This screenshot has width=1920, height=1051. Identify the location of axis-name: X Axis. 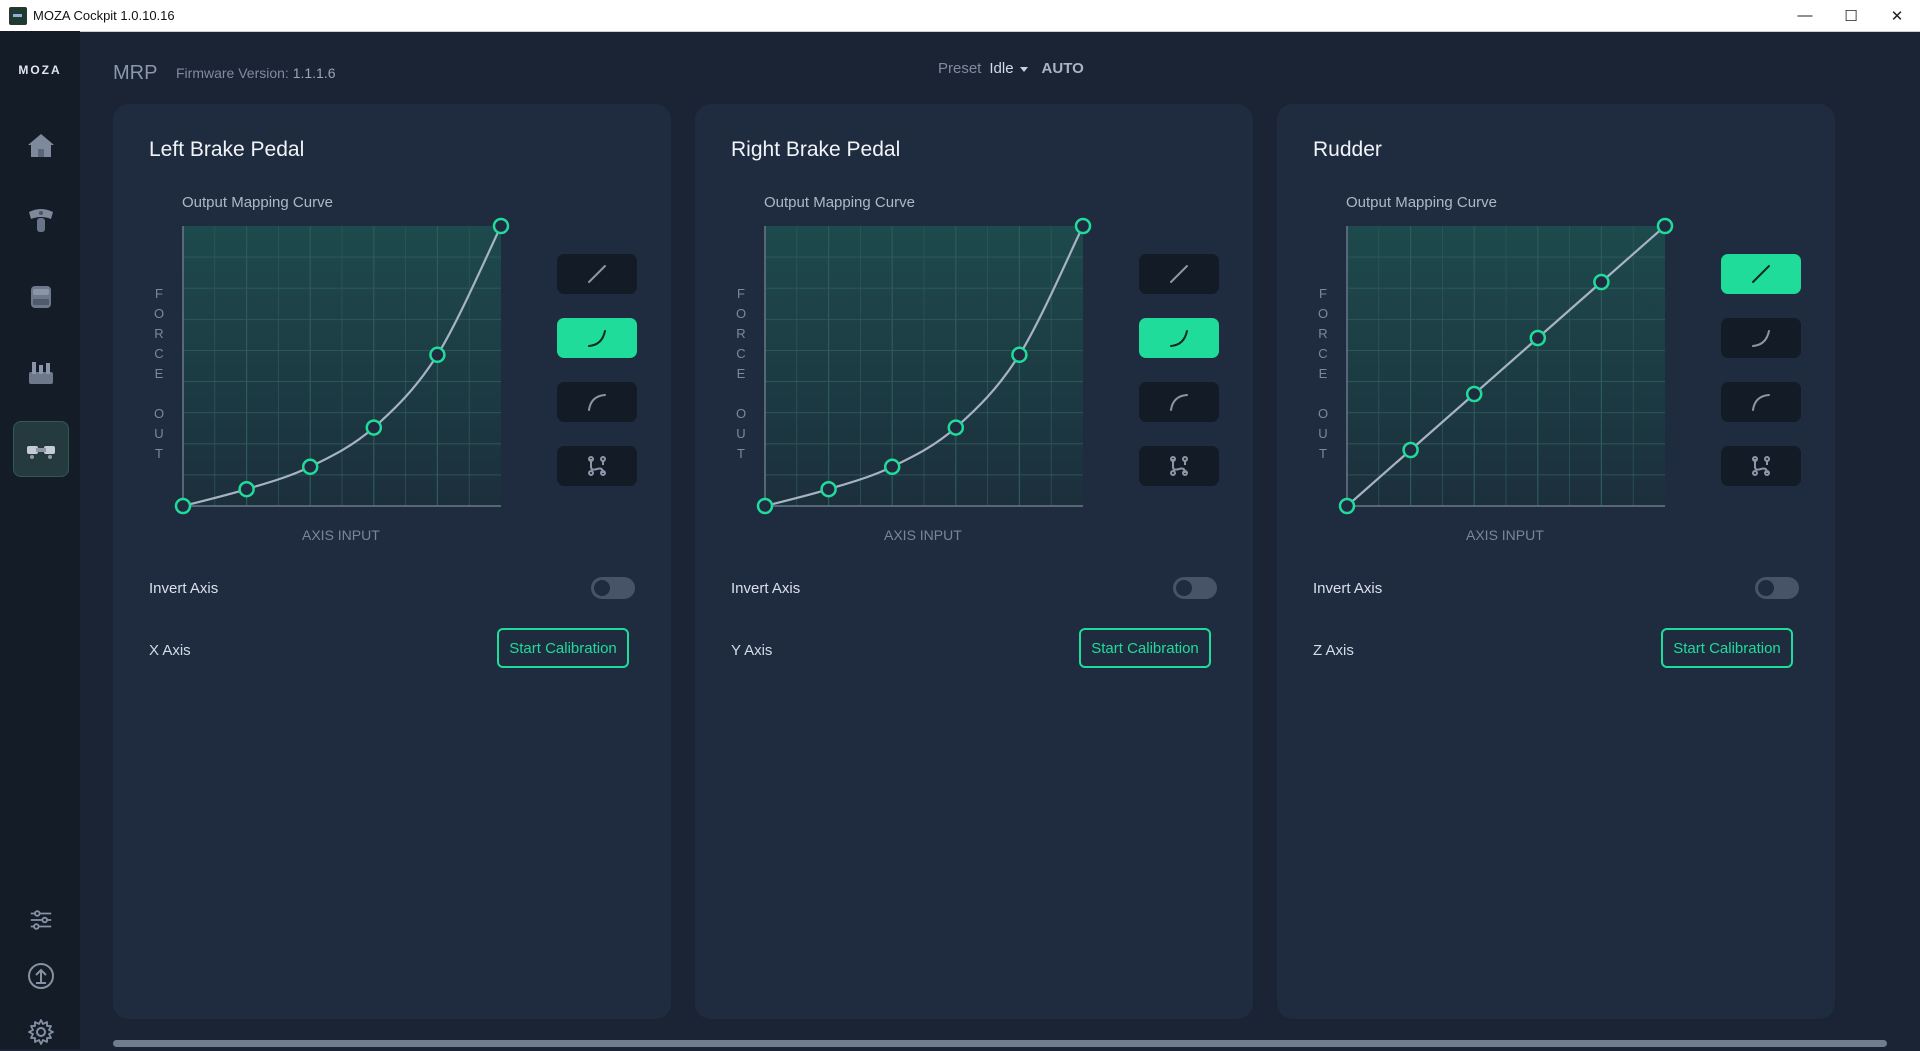
(170, 650).